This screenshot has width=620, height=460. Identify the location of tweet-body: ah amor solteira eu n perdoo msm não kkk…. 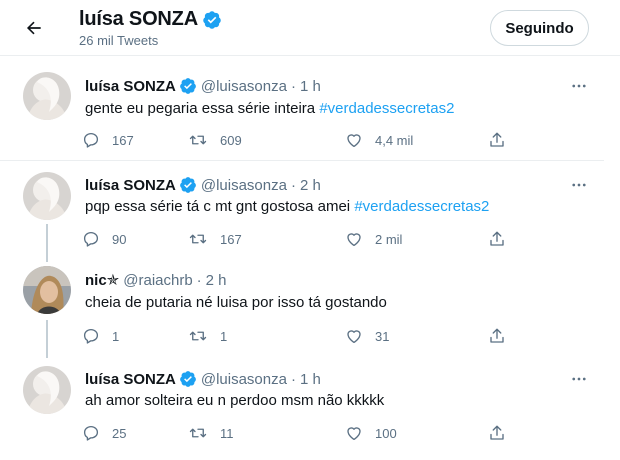
(235, 400).